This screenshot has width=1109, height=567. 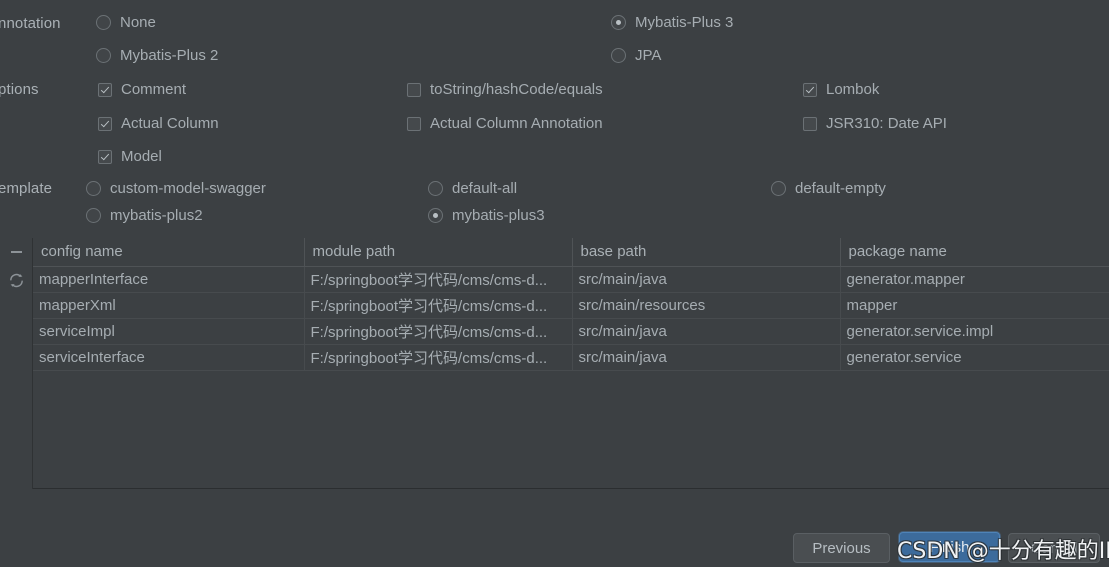 What do you see at coordinates (169, 279) in the screenshot?
I see `cell-config-name: mapperInterface` at bounding box center [169, 279].